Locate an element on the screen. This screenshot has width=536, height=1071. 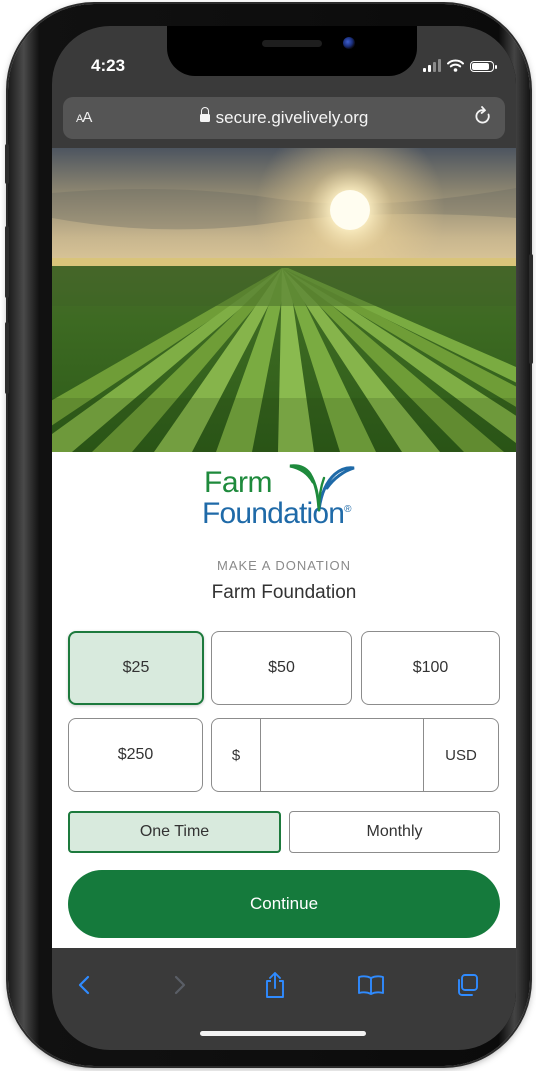
logo-text-farm: Farm is located at coordinates (238, 482).